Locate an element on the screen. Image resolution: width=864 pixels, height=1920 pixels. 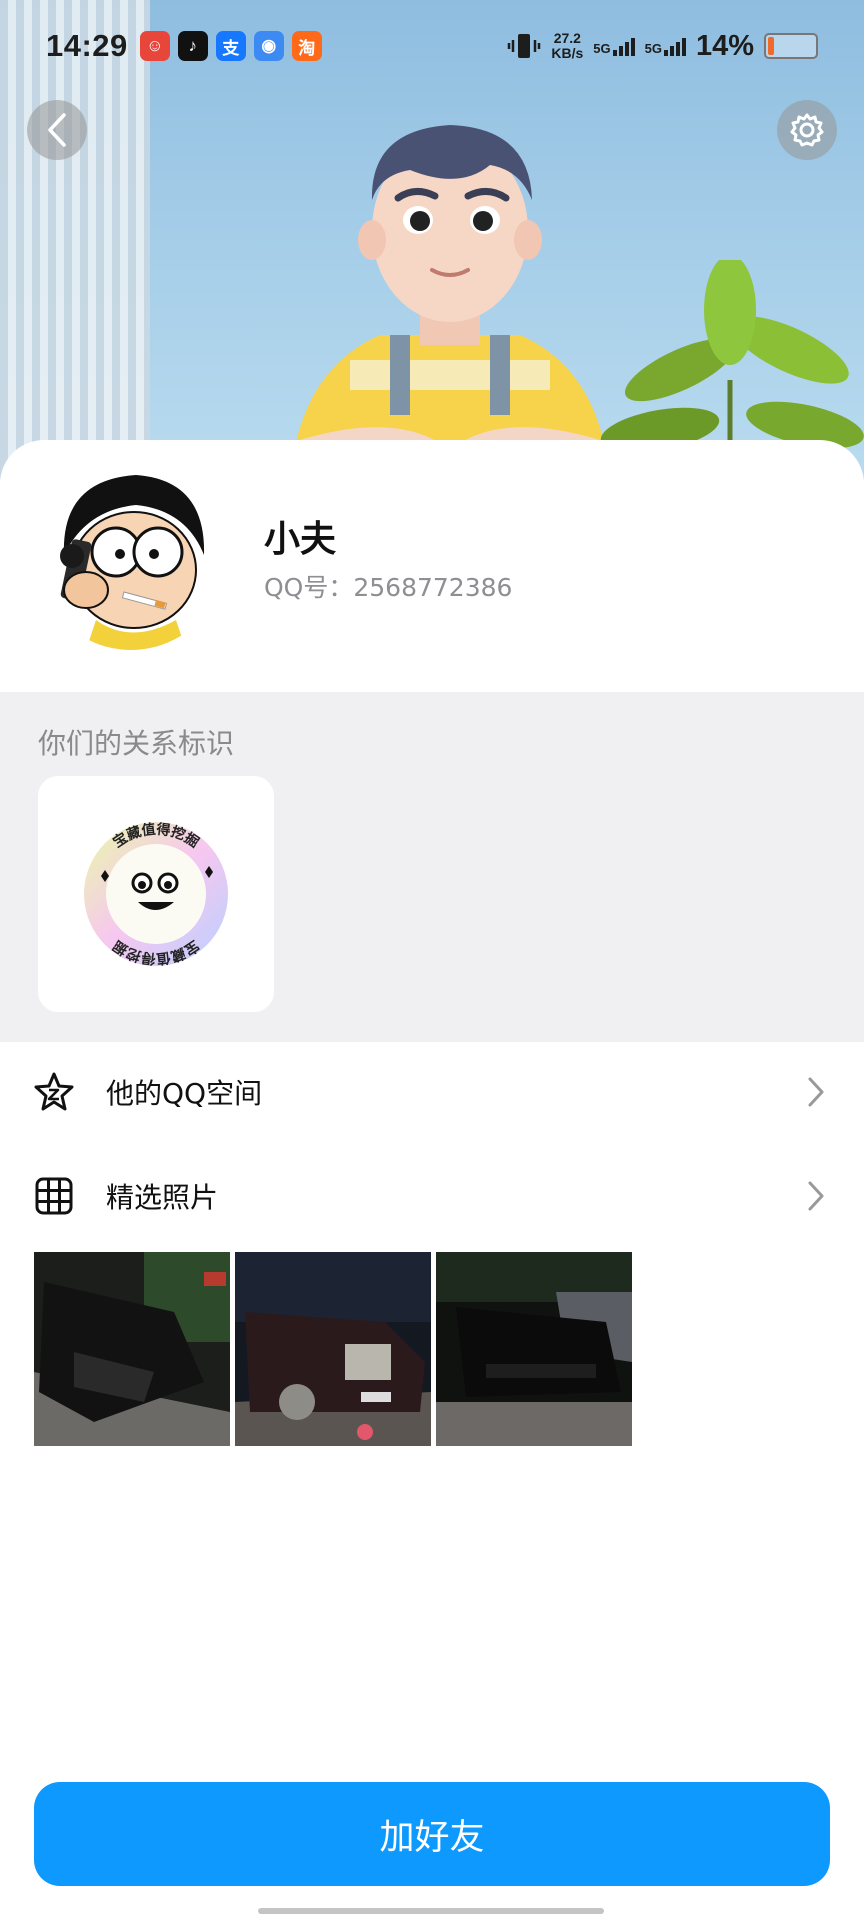
avatar-image is located at coordinates (131, 555).